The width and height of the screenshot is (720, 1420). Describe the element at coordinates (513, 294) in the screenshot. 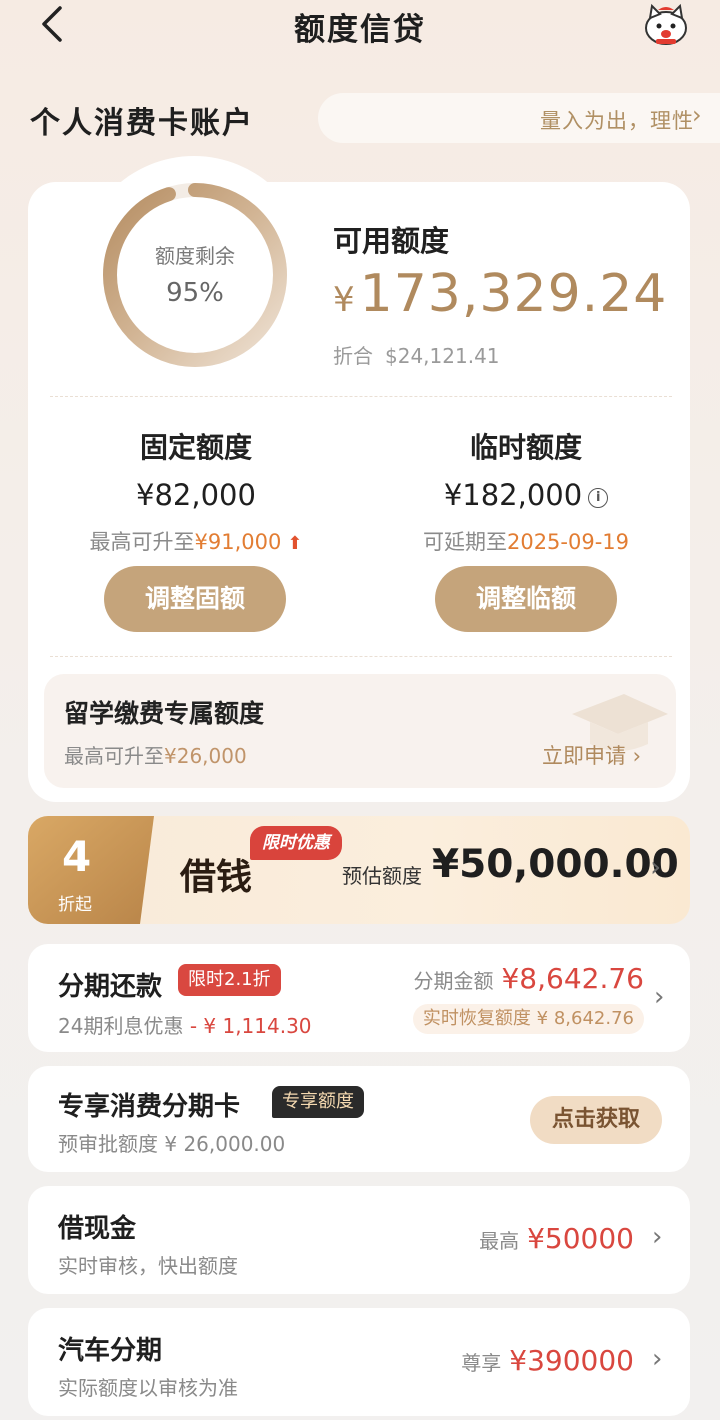

I see `available-amount-value: 173,329.24` at that location.